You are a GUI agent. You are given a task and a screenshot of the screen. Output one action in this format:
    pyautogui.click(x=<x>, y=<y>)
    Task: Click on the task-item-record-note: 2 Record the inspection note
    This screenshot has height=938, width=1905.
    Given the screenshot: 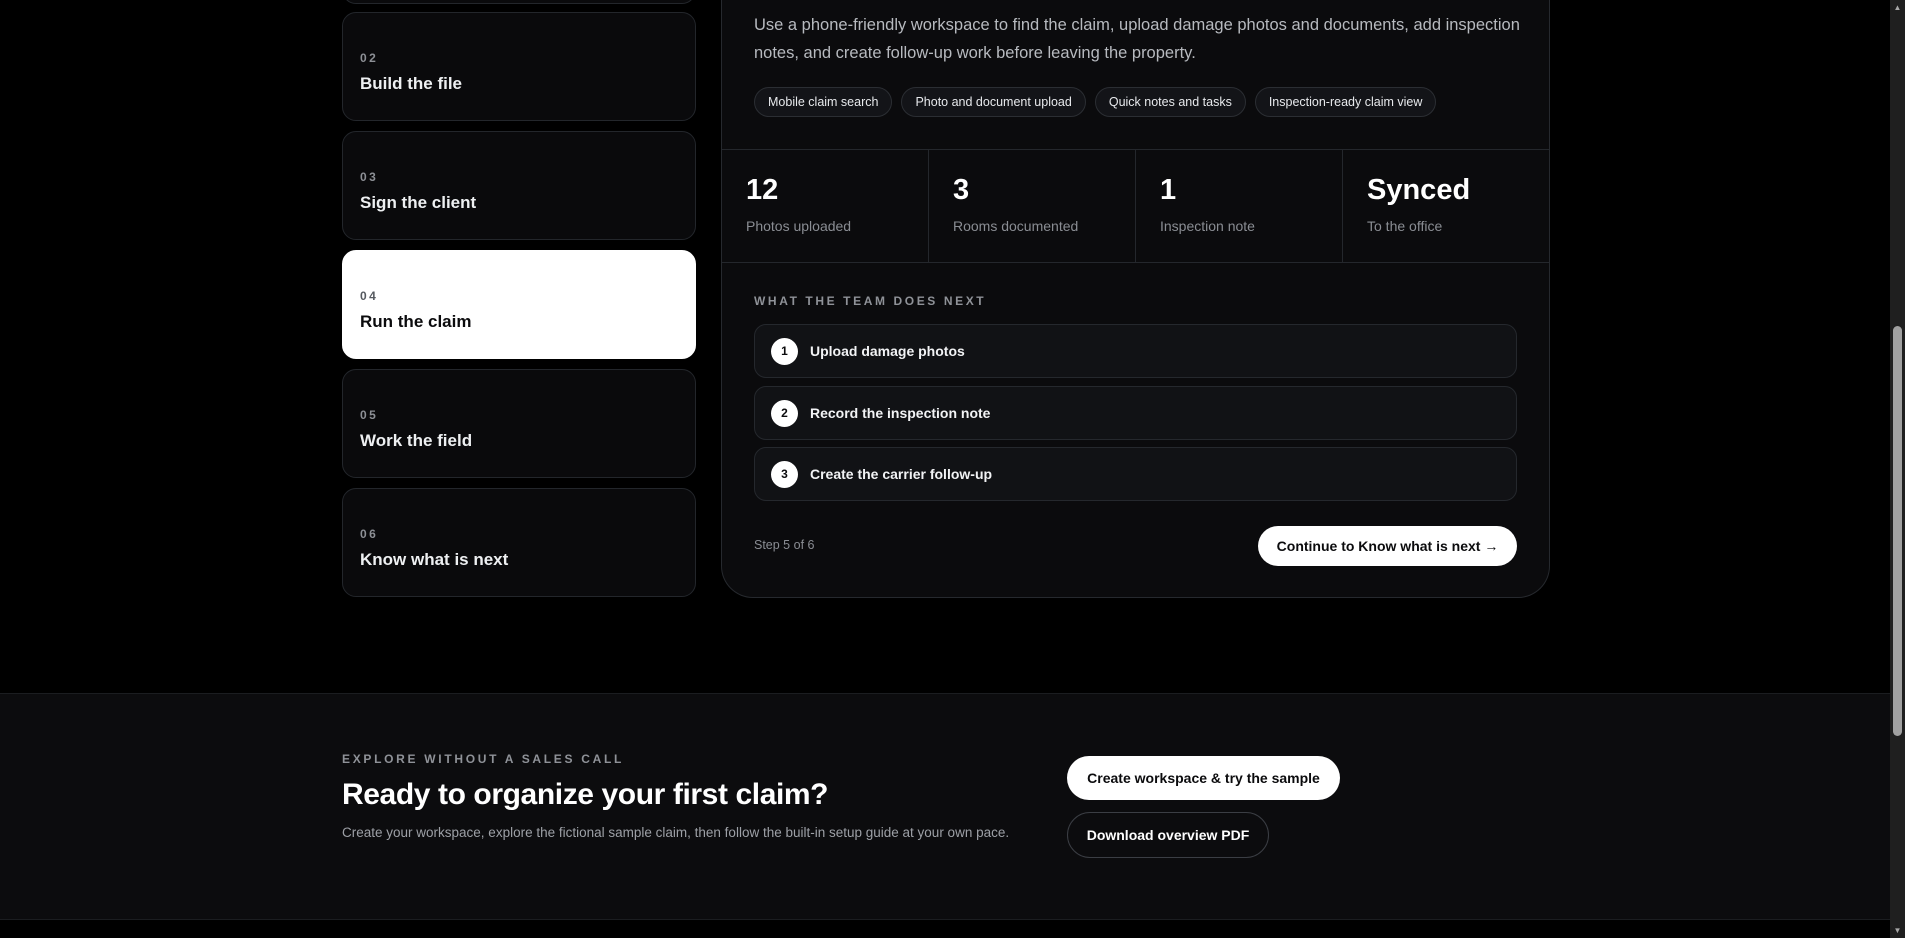 What is the action you would take?
    pyautogui.click(x=1135, y=413)
    